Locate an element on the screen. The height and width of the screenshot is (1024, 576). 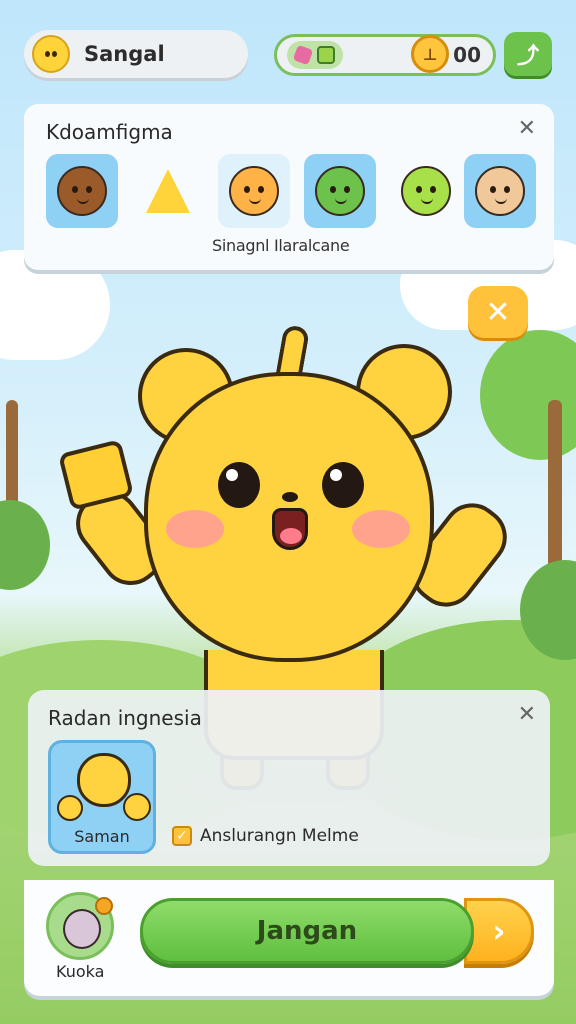
pet-label: Kuoka is located at coordinates (80, 971).